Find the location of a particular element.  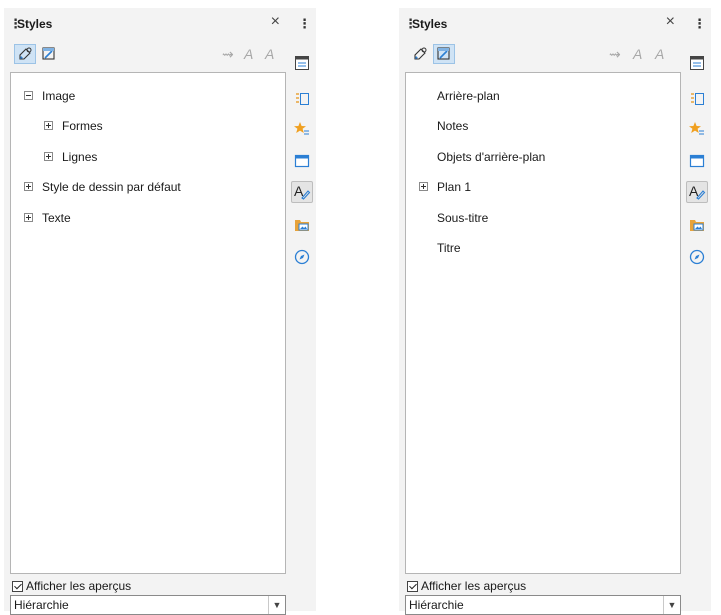

collapse-icon is located at coordinates (28, 95).